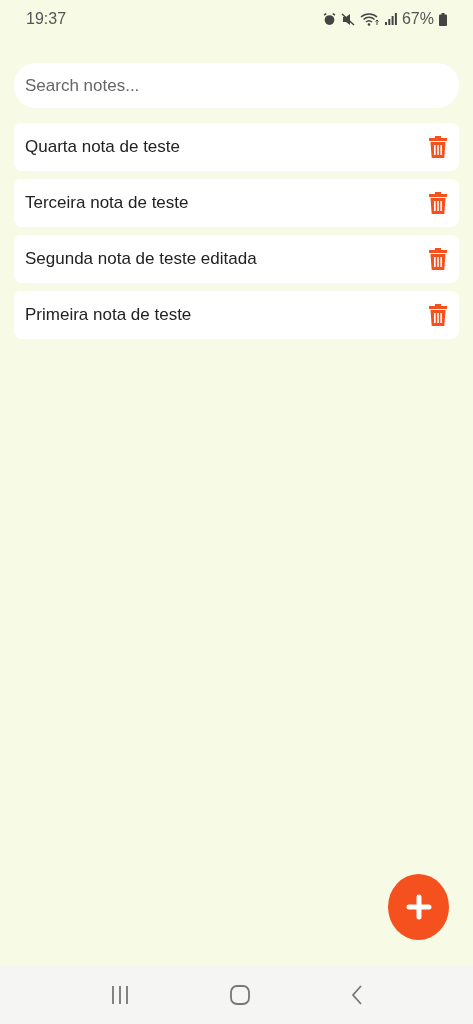 The width and height of the screenshot is (473, 1024). What do you see at coordinates (141, 259) in the screenshot?
I see `note-title: Segunda nota de teste editada` at bounding box center [141, 259].